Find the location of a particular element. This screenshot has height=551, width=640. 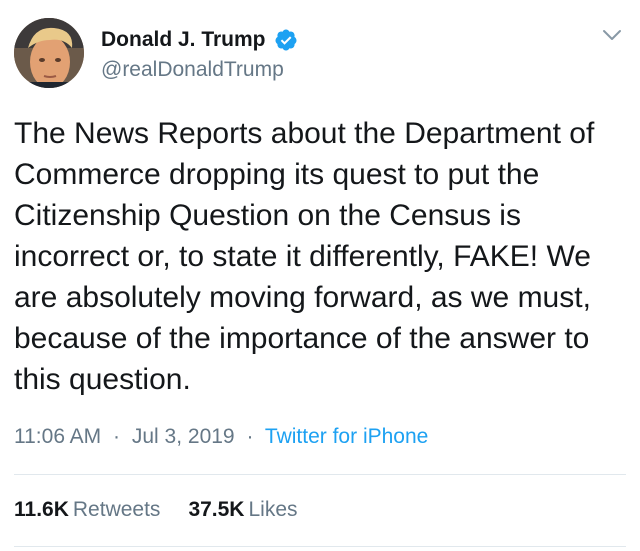

author-block: Donald J. Trump @realDonaldTrump is located at coordinates (199, 54).